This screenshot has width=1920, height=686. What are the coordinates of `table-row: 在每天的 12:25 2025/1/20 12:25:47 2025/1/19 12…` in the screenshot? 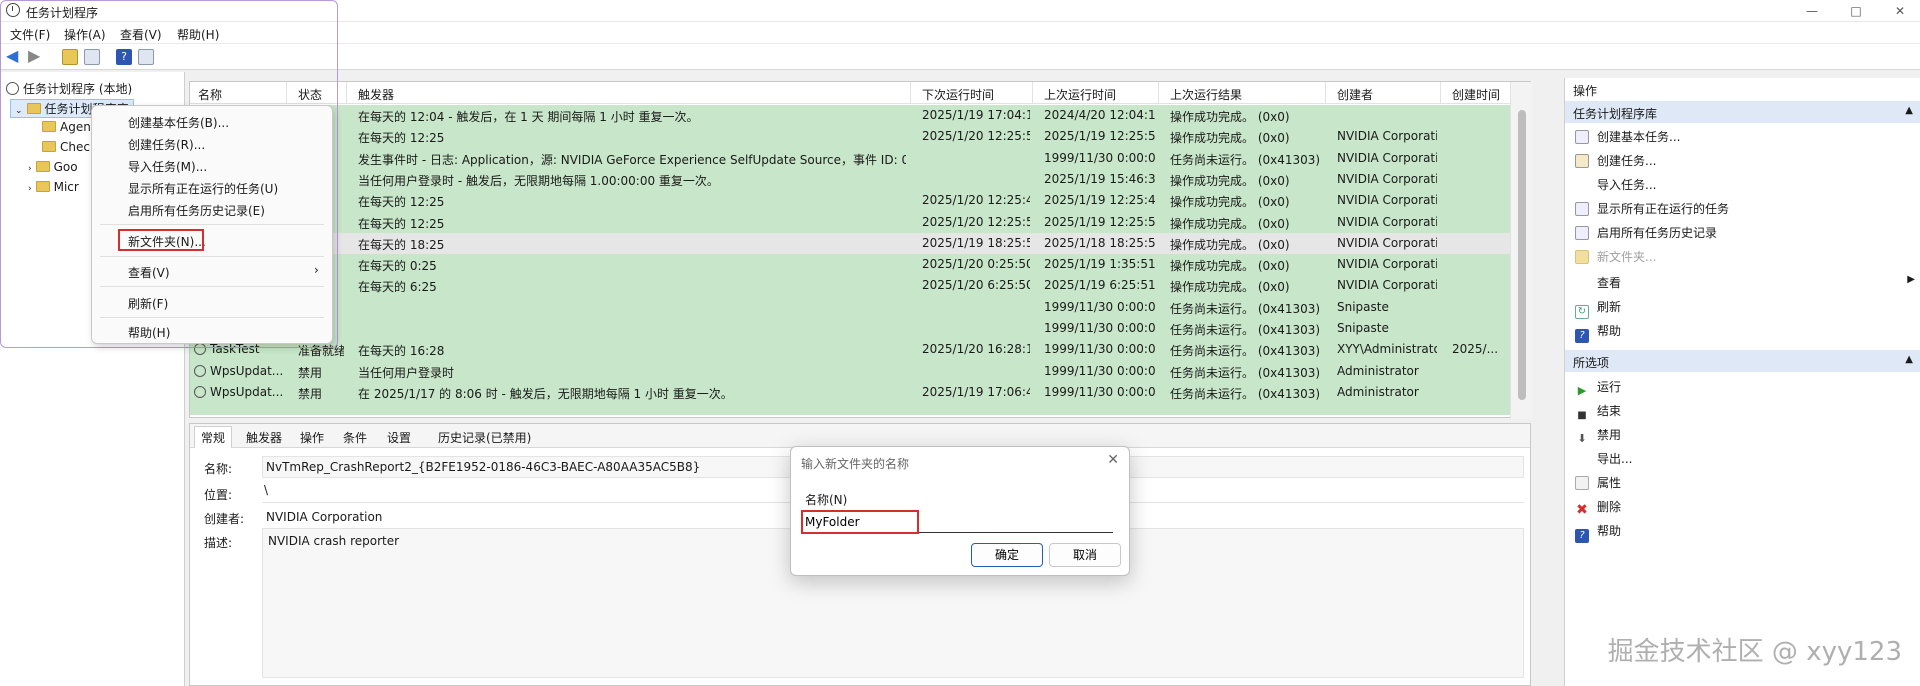 It's located at (850, 200).